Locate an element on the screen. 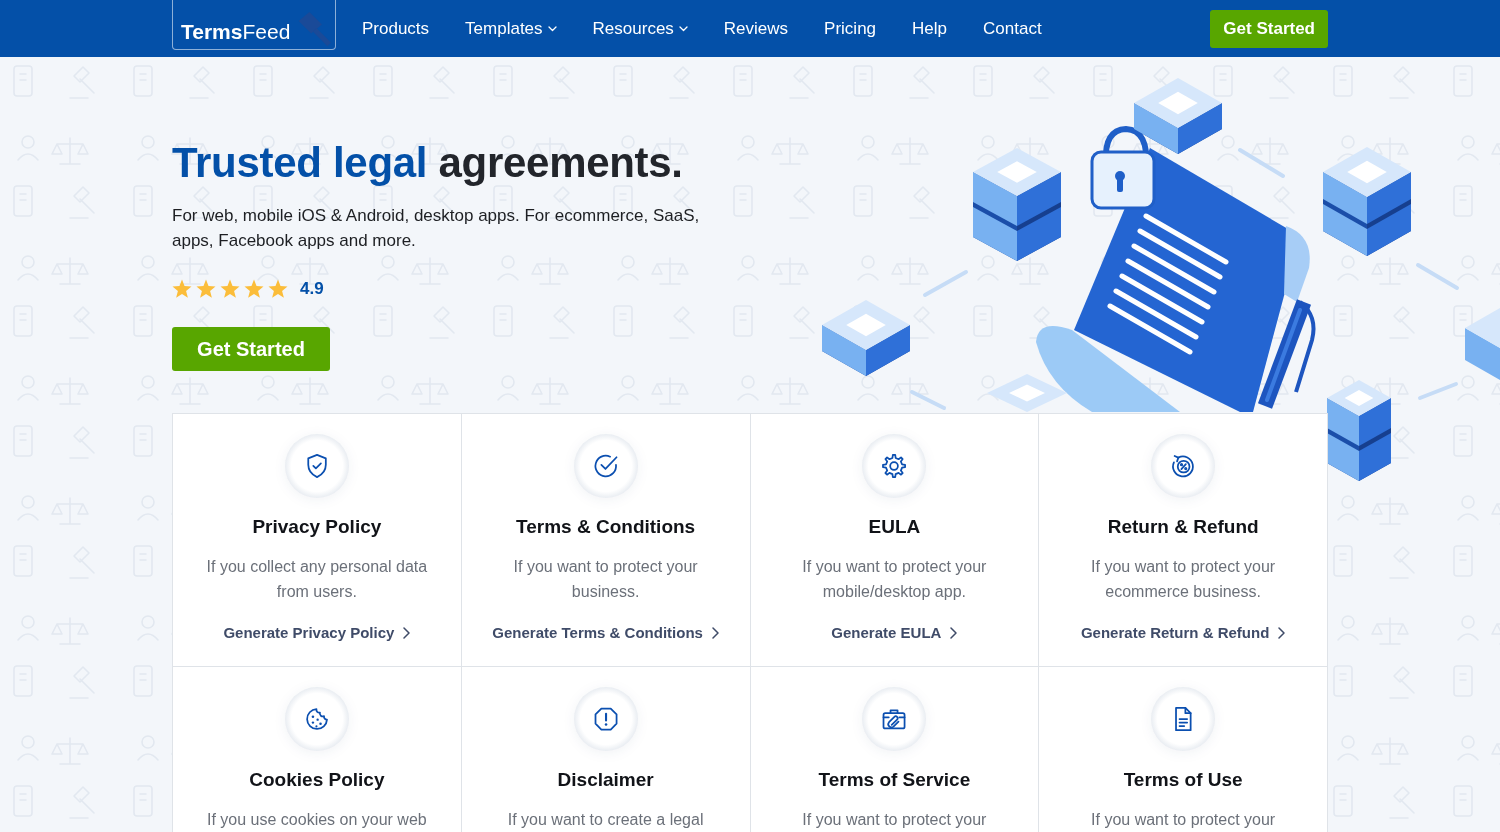 The width and height of the screenshot is (1500, 832). generate-link: Generate EULA is located at coordinates (894, 633).